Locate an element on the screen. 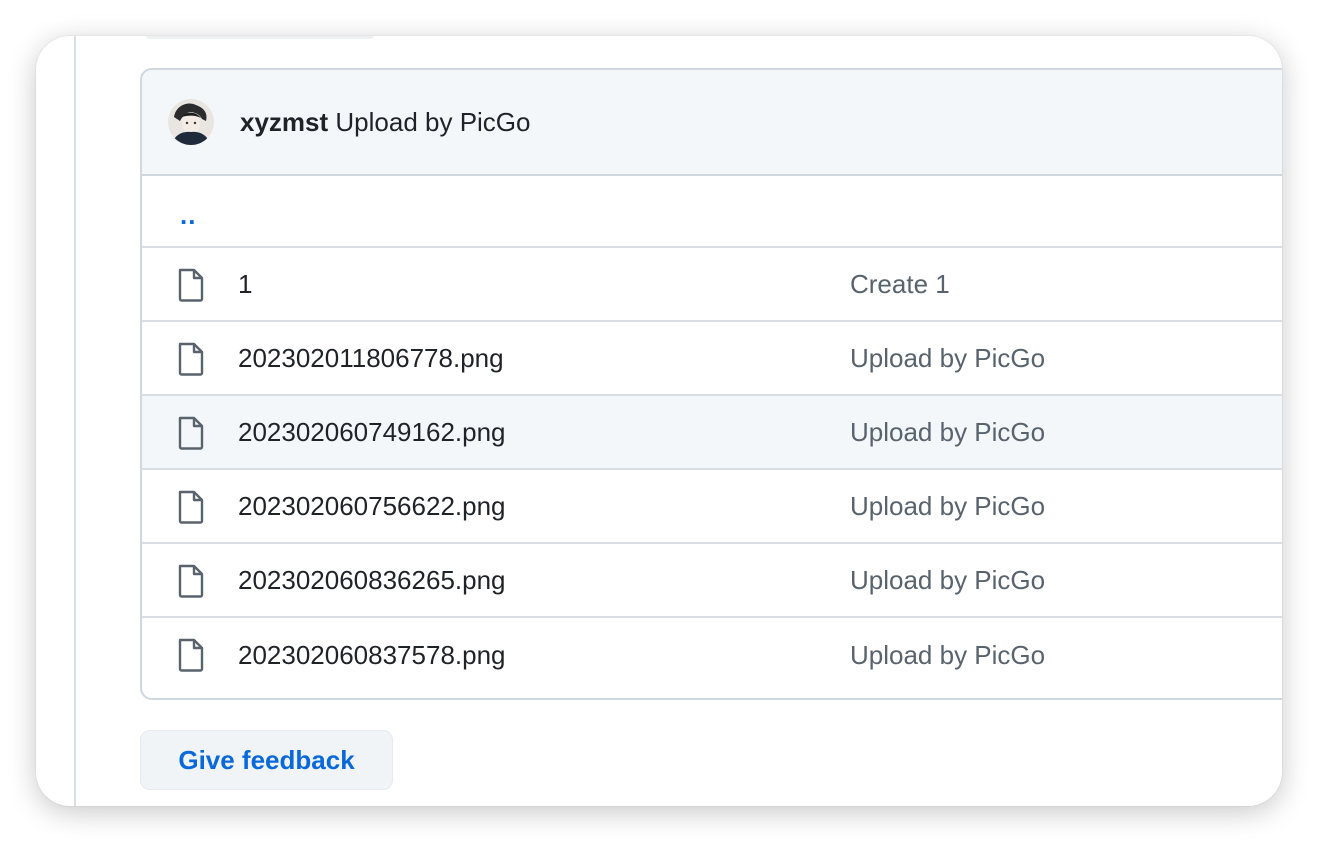 The width and height of the screenshot is (1318, 842). file-row: 202302060837578.png Upload by PicGo is located at coordinates (712, 655).